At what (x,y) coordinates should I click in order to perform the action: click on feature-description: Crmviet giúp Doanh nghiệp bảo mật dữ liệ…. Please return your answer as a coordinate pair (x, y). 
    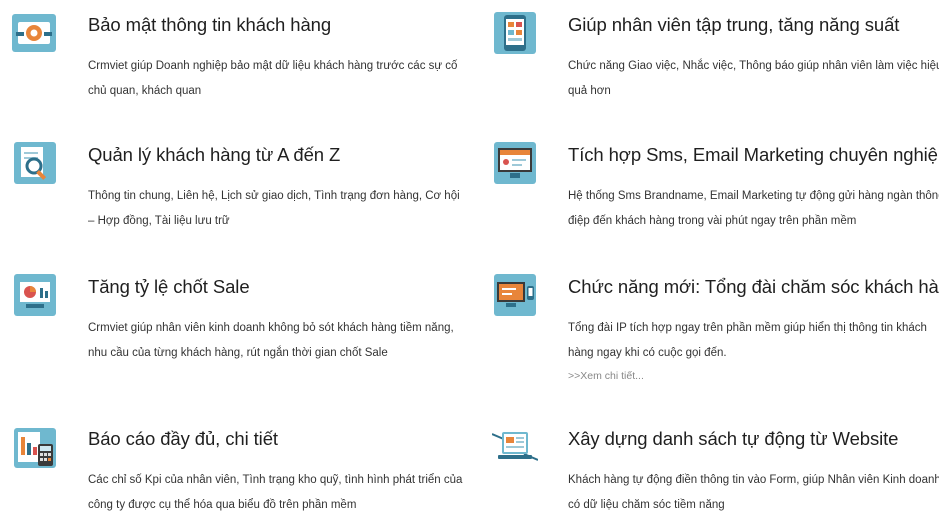
    Looking at the image, I should click on (273, 78).